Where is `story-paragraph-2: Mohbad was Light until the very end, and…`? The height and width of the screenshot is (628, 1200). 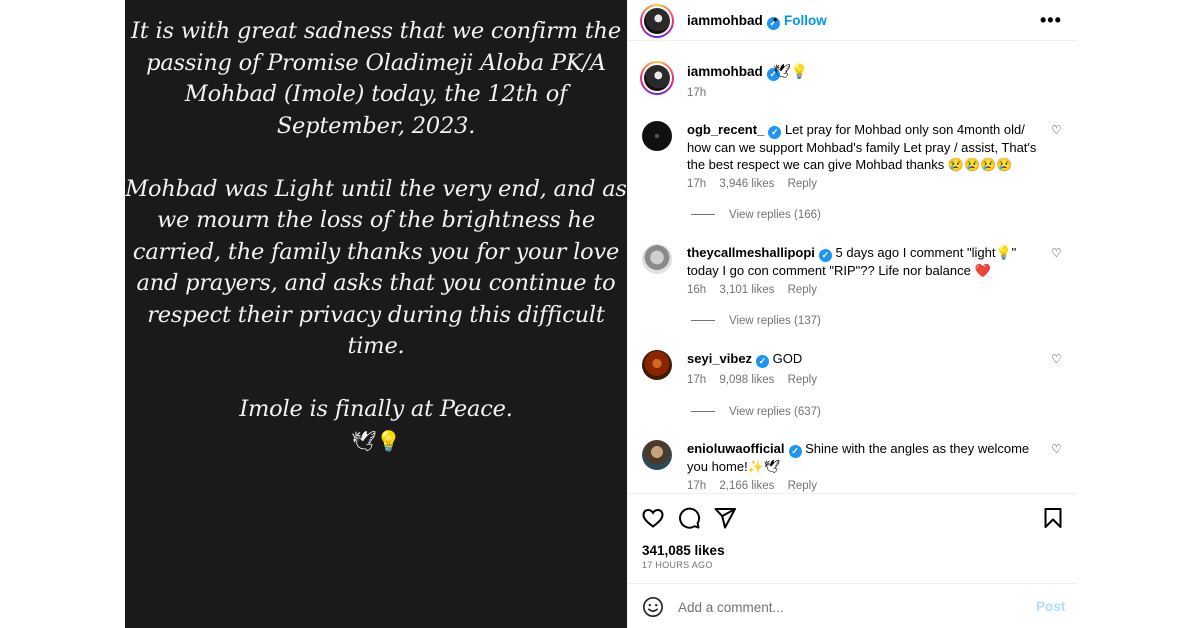
story-paragraph-2: Mohbad was Light until the very end, and… is located at coordinates (376, 267).